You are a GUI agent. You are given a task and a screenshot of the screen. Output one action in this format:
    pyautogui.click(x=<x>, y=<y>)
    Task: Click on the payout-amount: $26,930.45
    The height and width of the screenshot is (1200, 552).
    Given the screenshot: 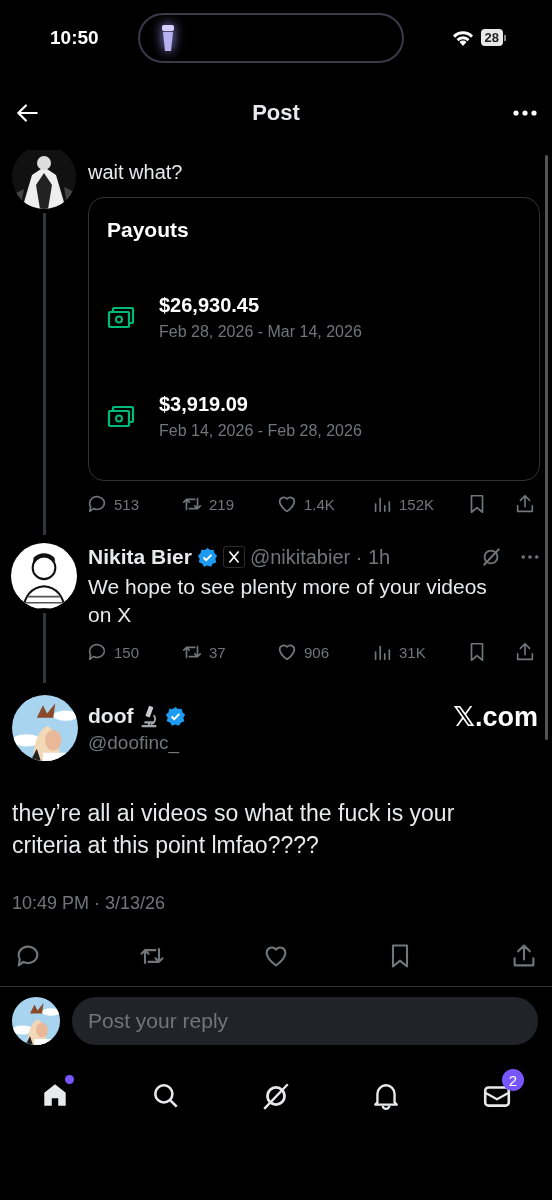 What is the action you would take?
    pyautogui.click(x=210, y=305)
    